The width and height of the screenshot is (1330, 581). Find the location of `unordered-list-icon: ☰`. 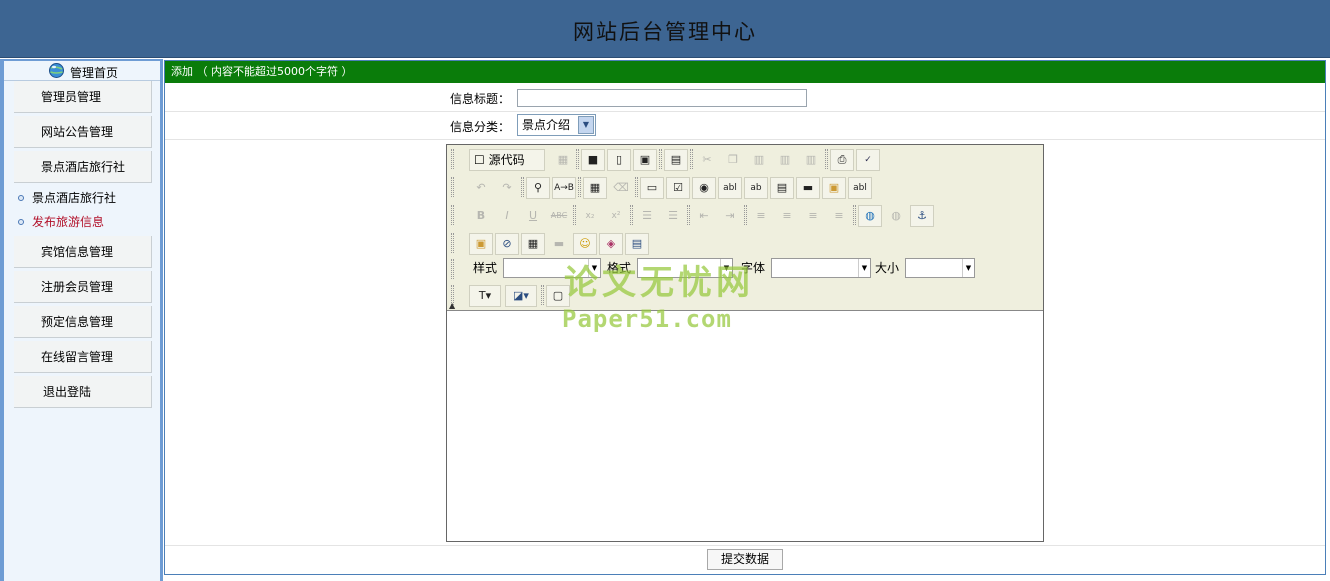

unordered-list-icon: ☰ is located at coordinates (673, 216).